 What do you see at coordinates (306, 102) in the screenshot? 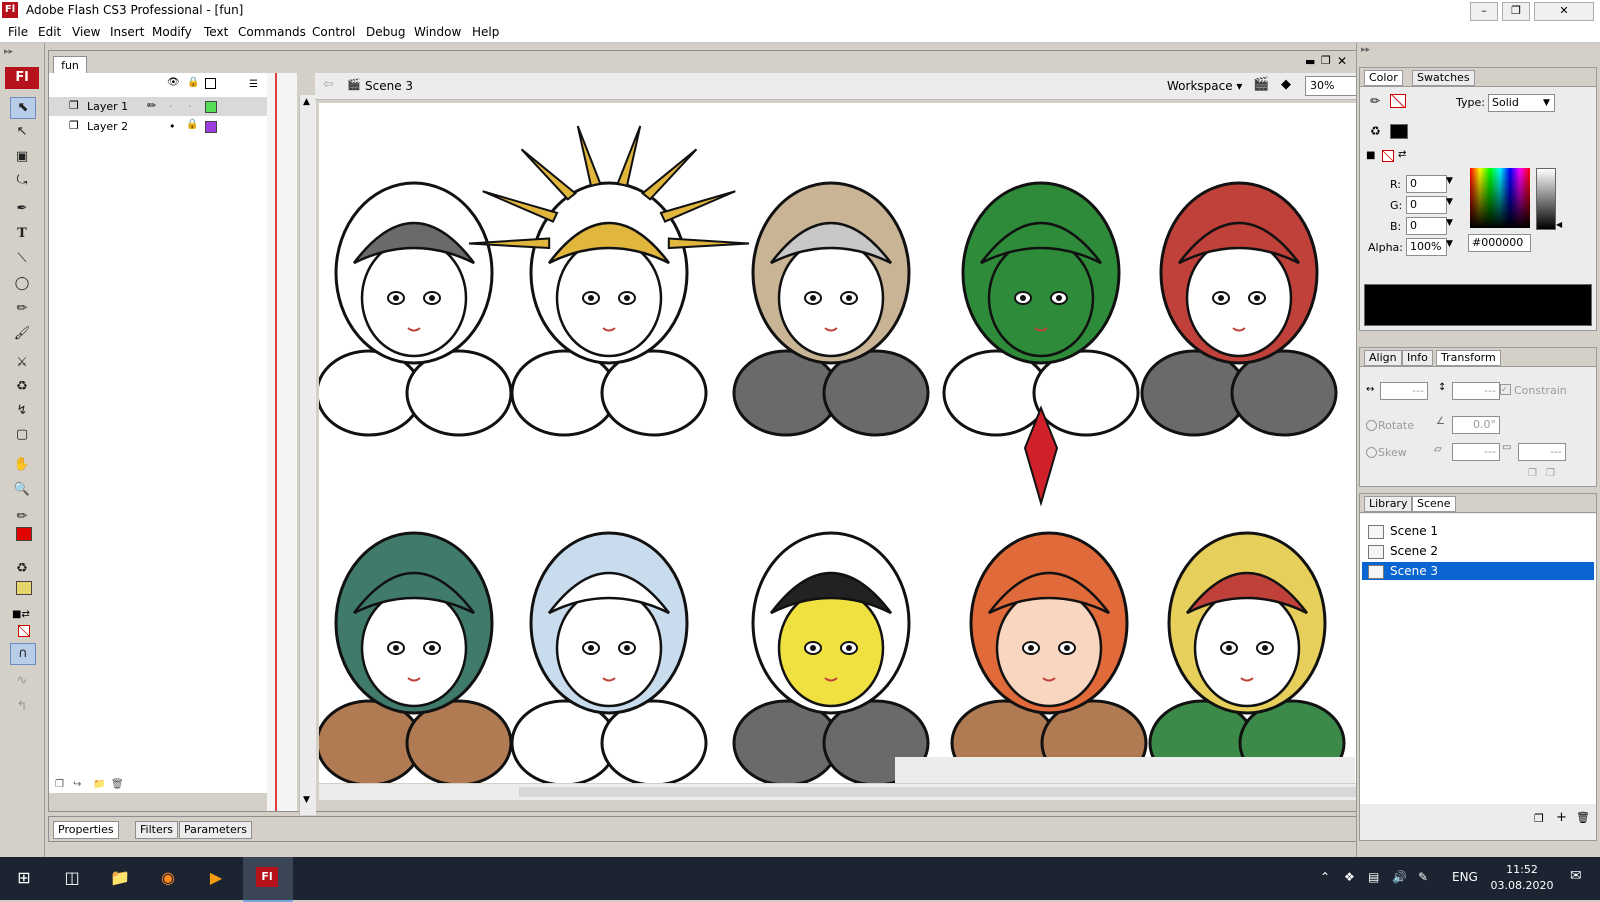
I see `scroll-up-icon: ▲` at bounding box center [306, 102].